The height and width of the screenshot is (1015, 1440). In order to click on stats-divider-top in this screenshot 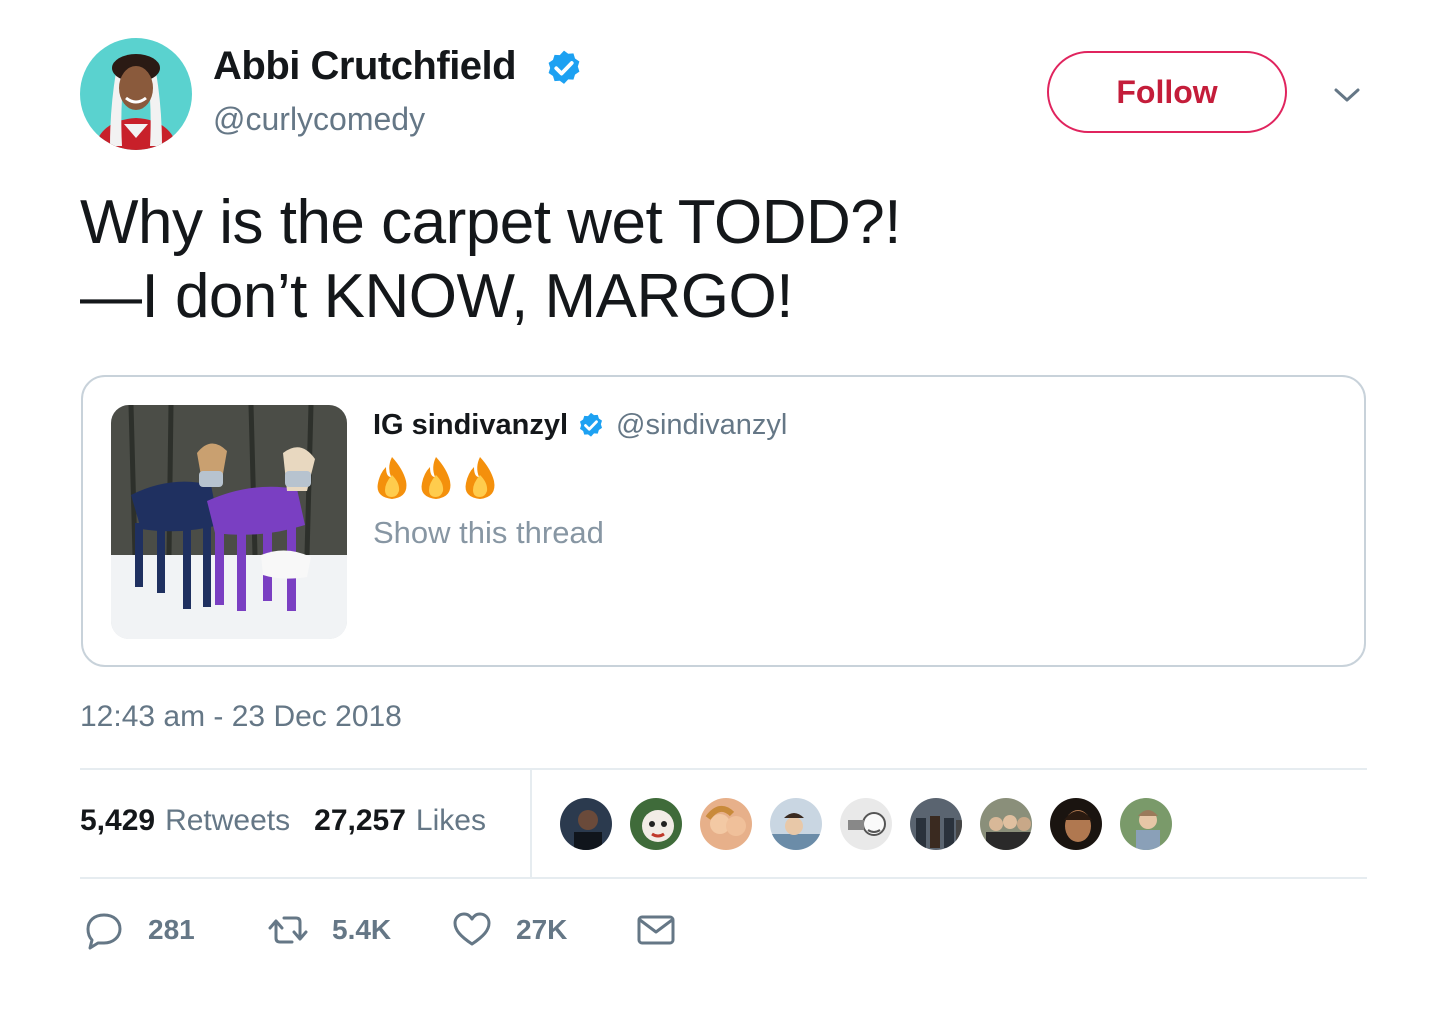, I will do `click(723, 769)`.